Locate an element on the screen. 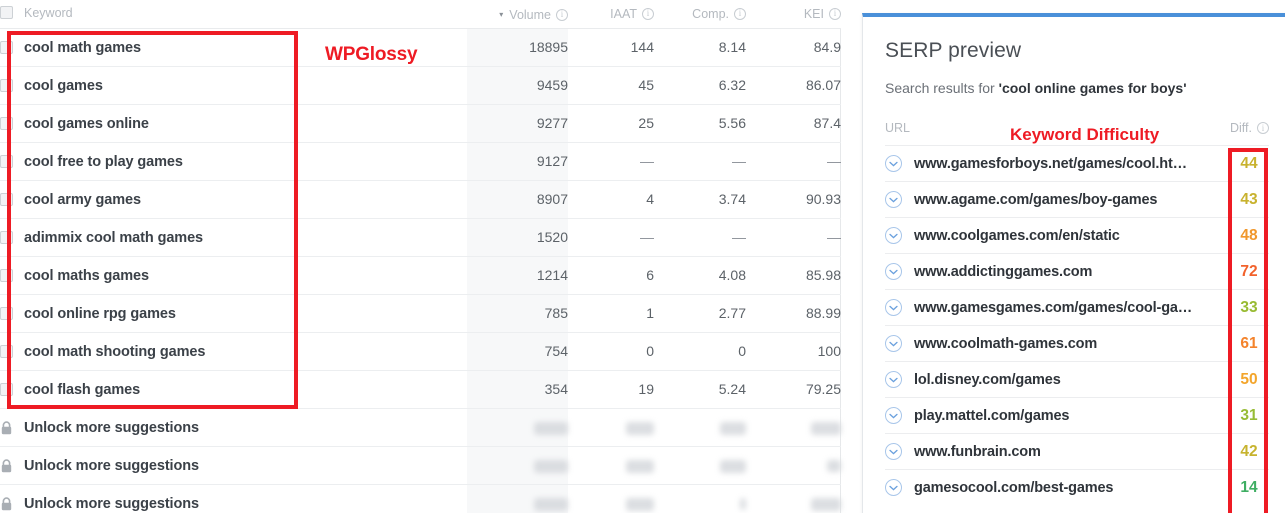  table-row: cool math shooting games 754 0 0 100 is located at coordinates (420, 351).